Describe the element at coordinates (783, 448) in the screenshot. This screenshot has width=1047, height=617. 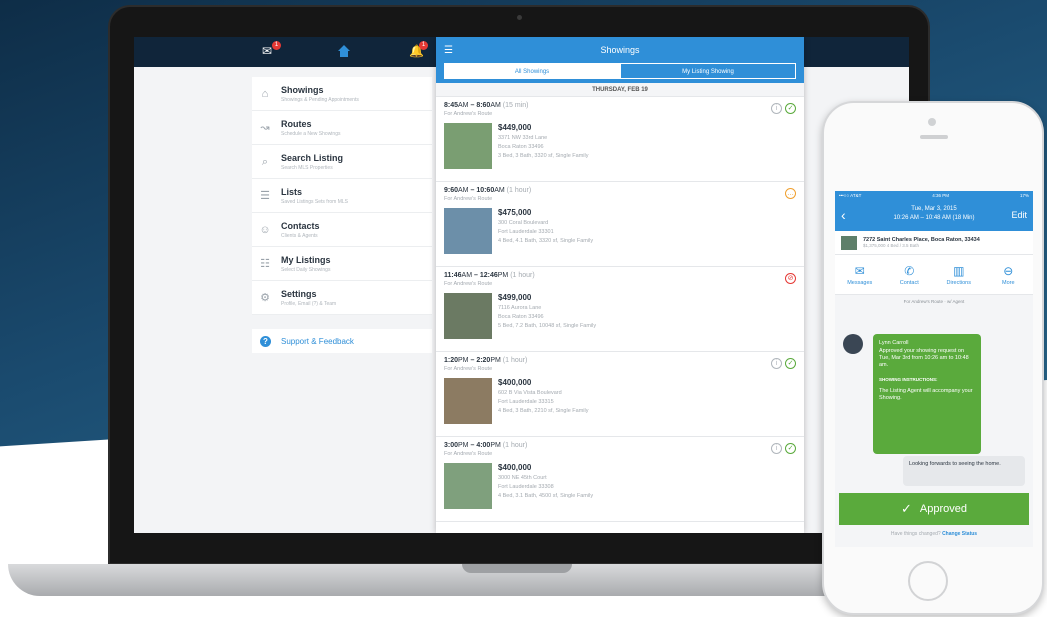
I see `status-indicator: i ✓` at that location.